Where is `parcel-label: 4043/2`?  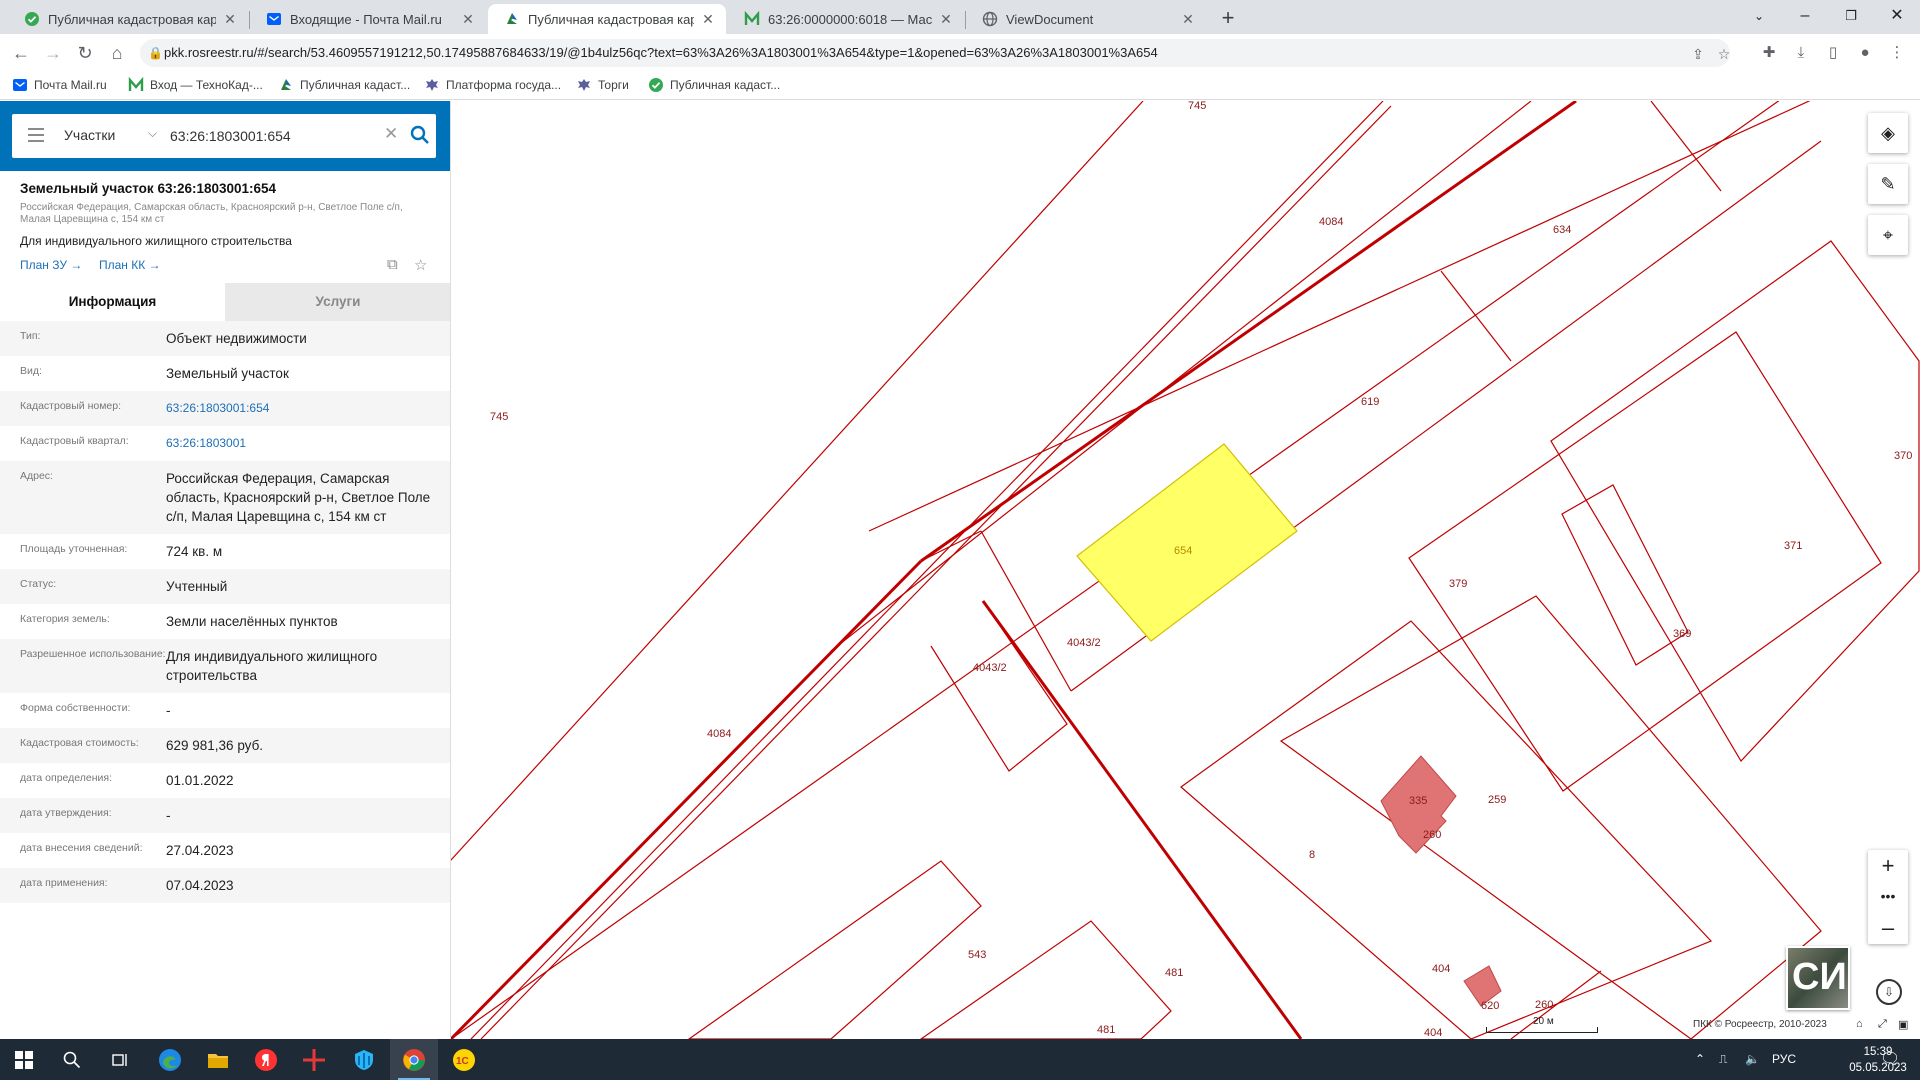
parcel-label: 4043/2 is located at coordinates (1084, 643).